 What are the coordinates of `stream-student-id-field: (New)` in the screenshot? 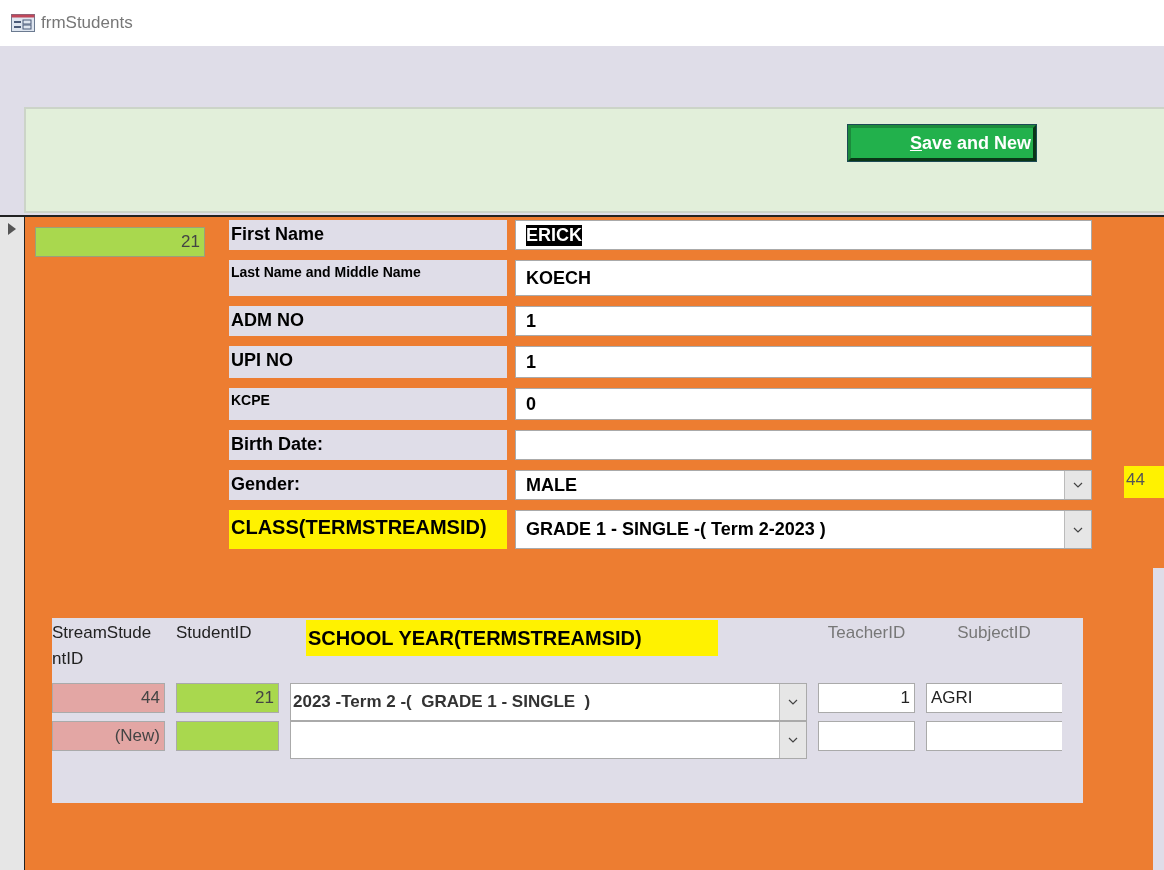 It's located at (108, 736).